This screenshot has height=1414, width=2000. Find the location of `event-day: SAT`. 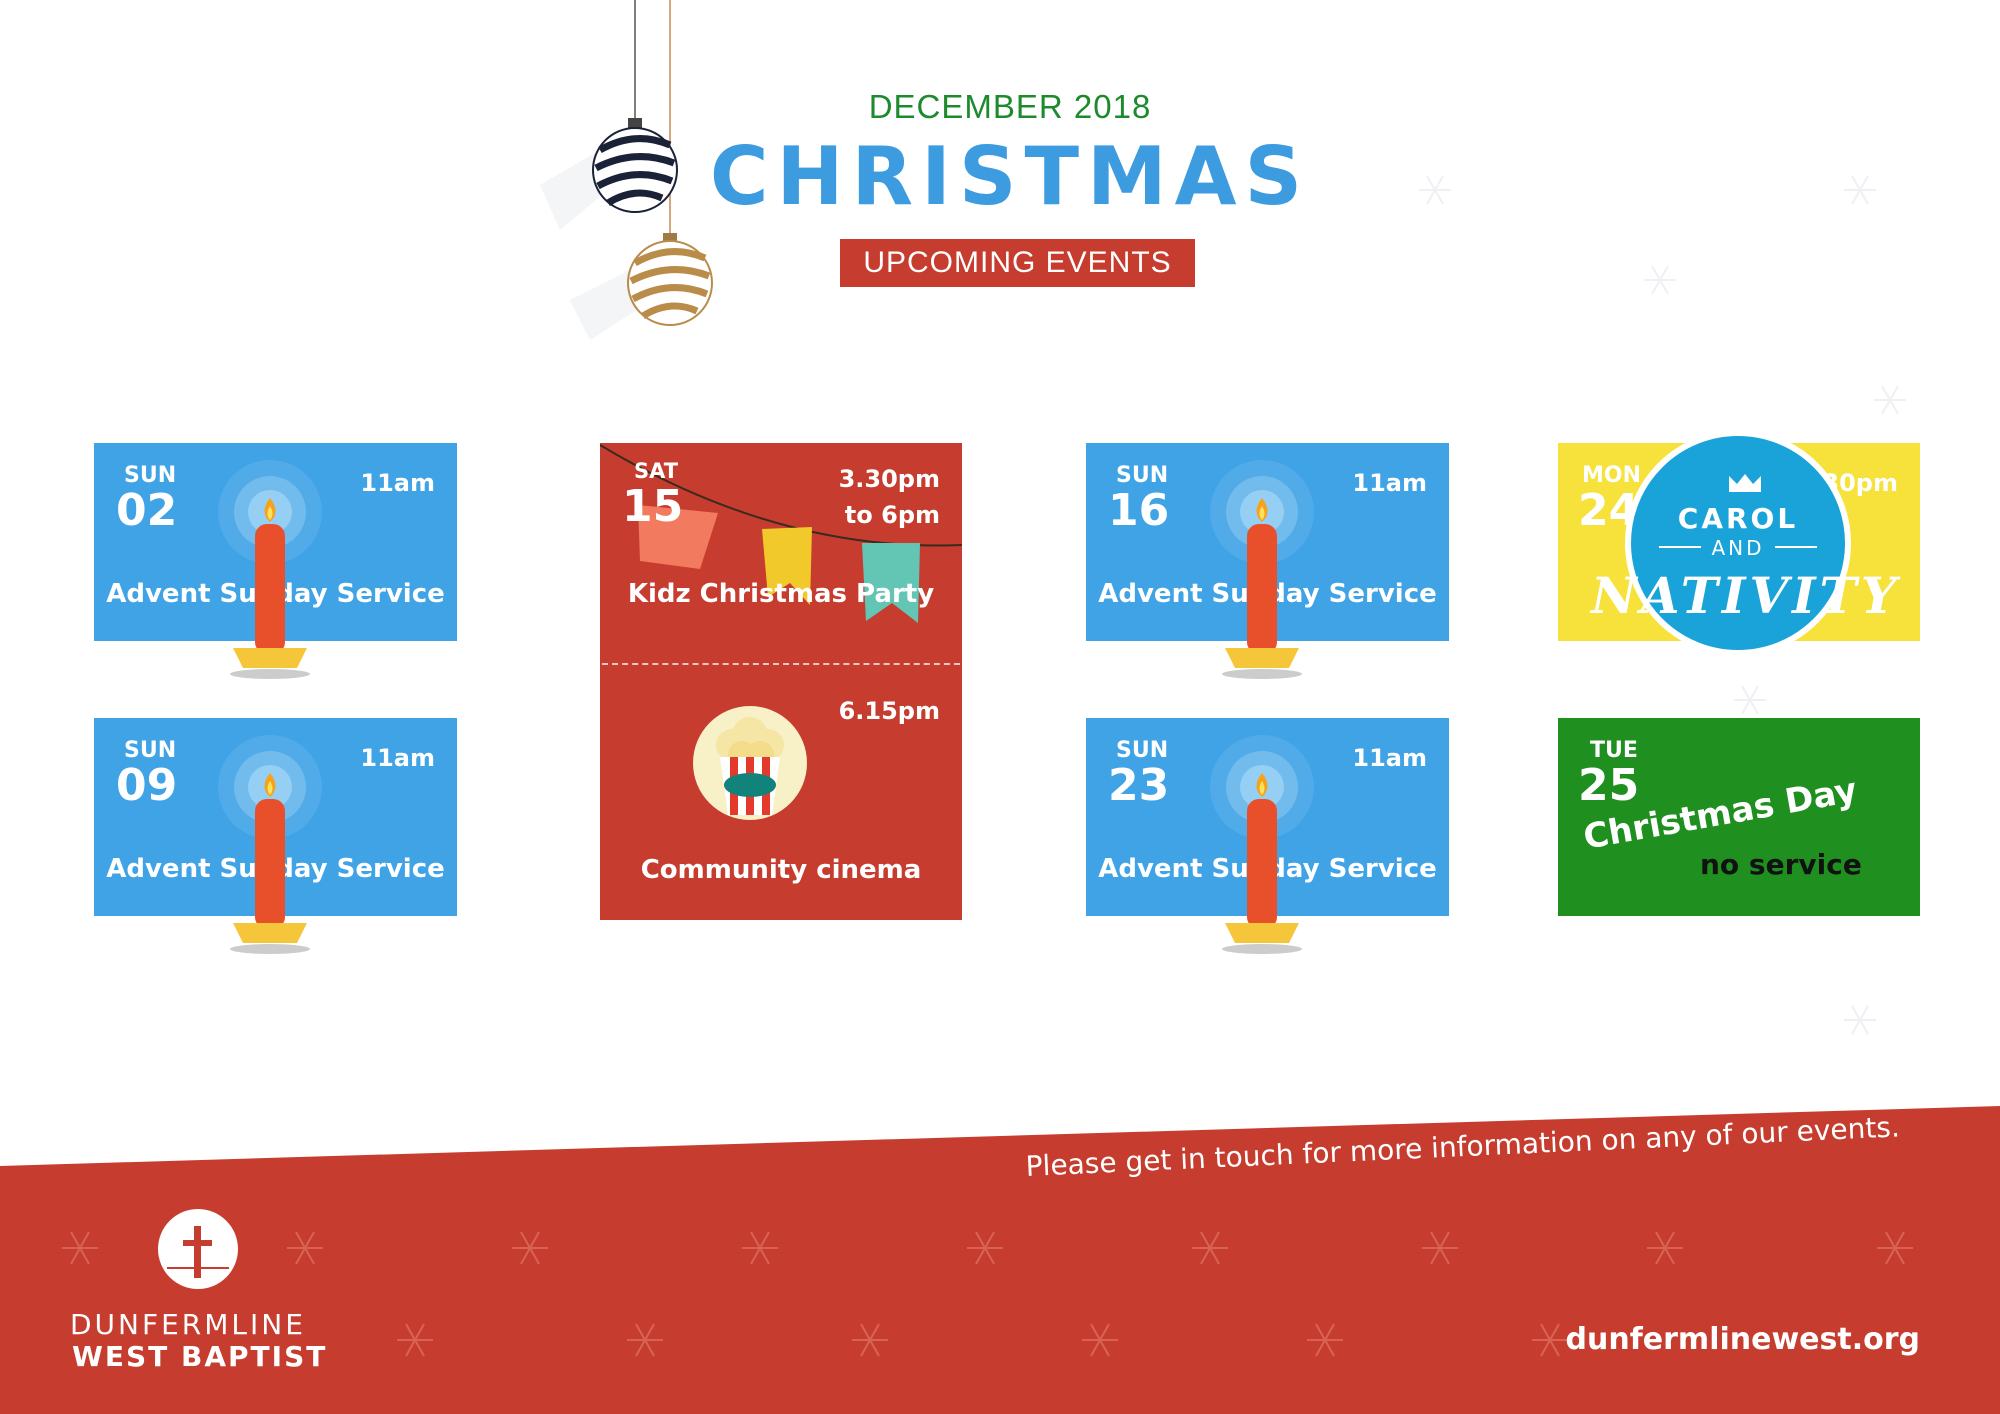

event-day: SAT is located at coordinates (656, 471).